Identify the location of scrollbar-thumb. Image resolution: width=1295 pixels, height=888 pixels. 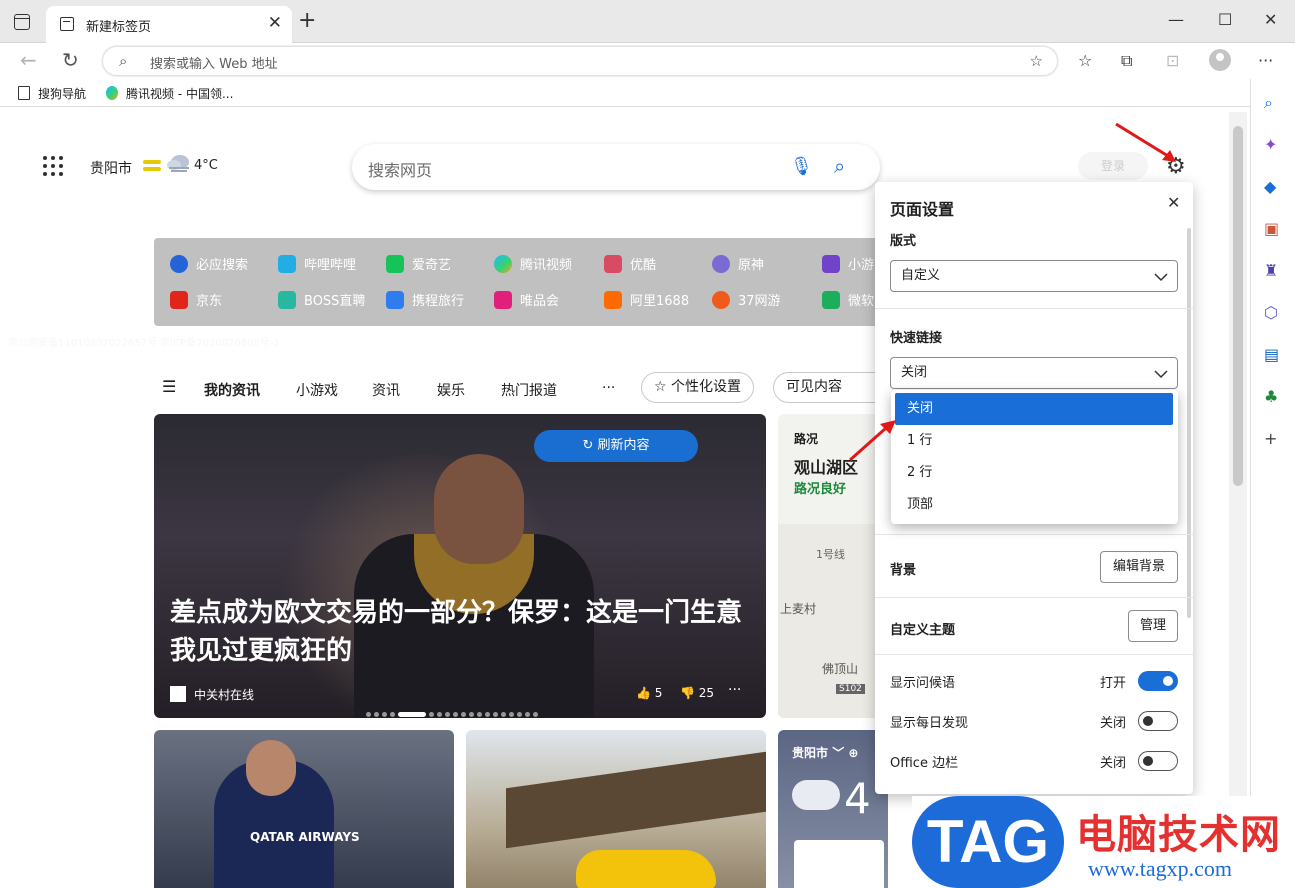
(1238, 306).